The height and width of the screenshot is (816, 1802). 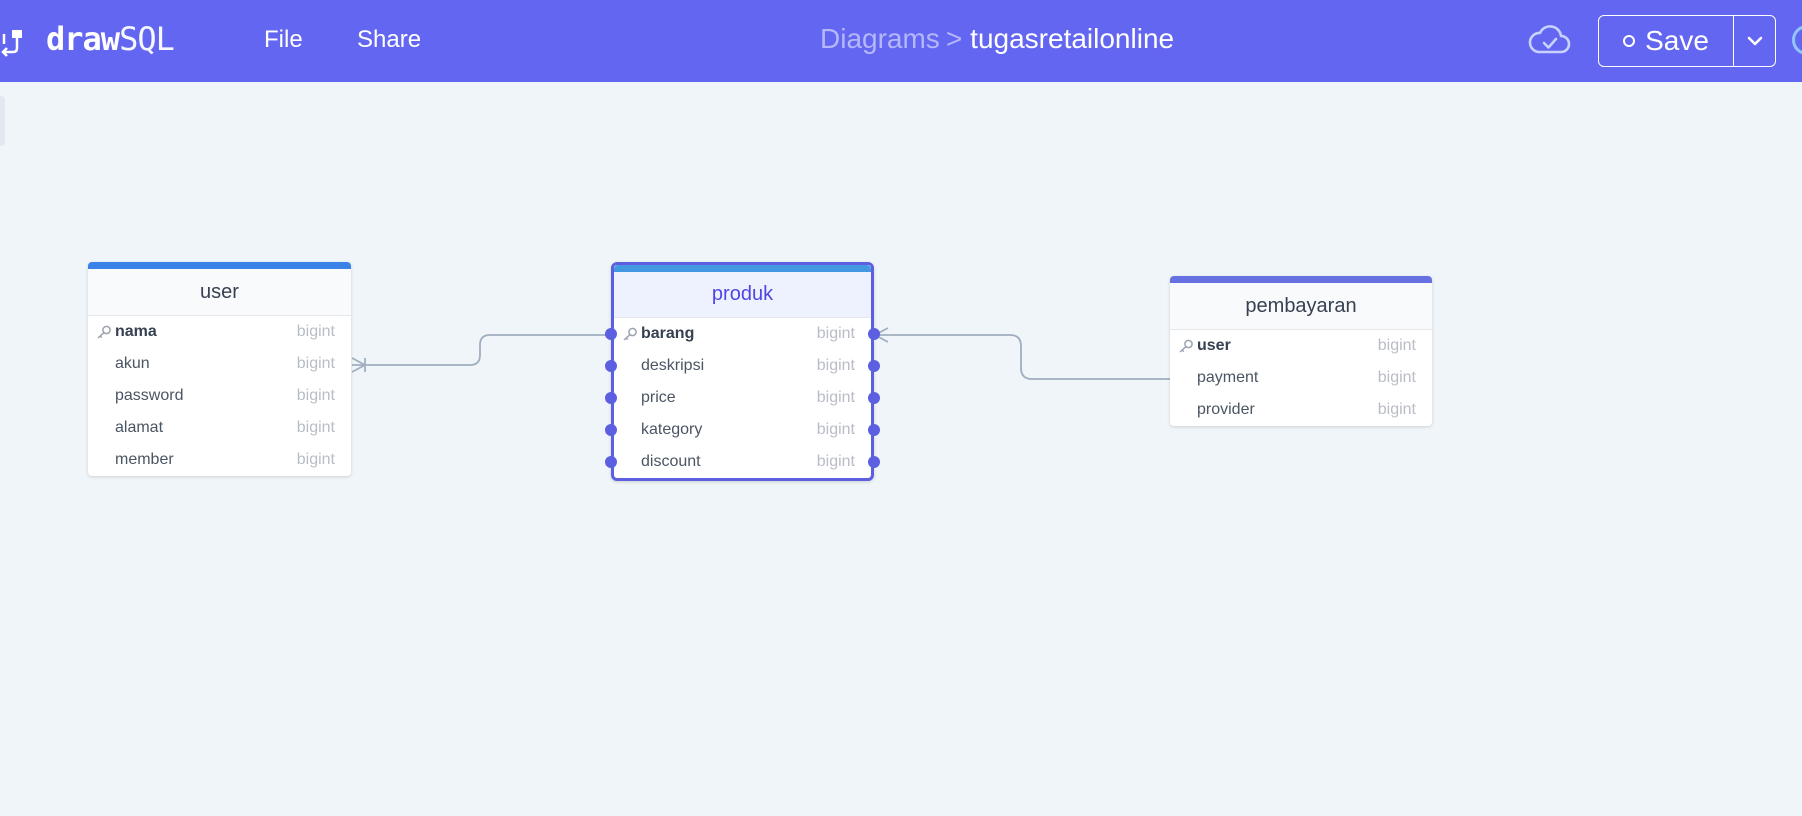 I want to click on table-row: provider bigint, so click(x=1301, y=410).